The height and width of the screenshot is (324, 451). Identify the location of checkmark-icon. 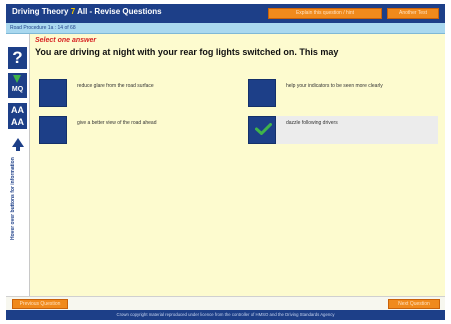
(263, 129).